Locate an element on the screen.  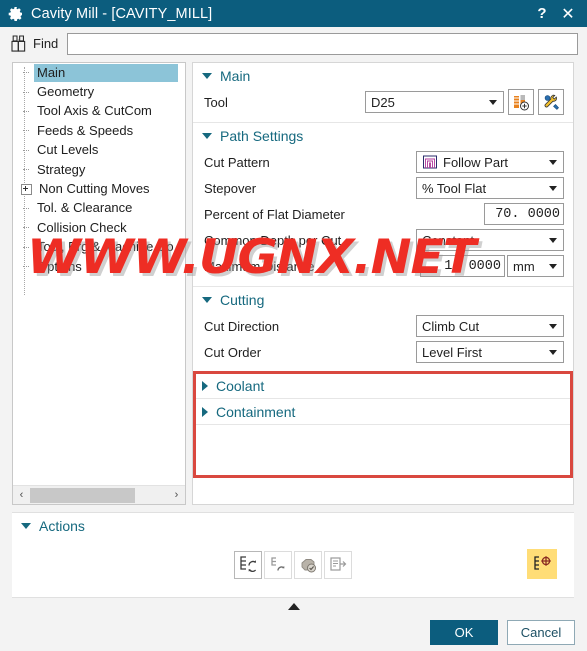
sidebar-item-options: Options is located at coordinates (99, 266).